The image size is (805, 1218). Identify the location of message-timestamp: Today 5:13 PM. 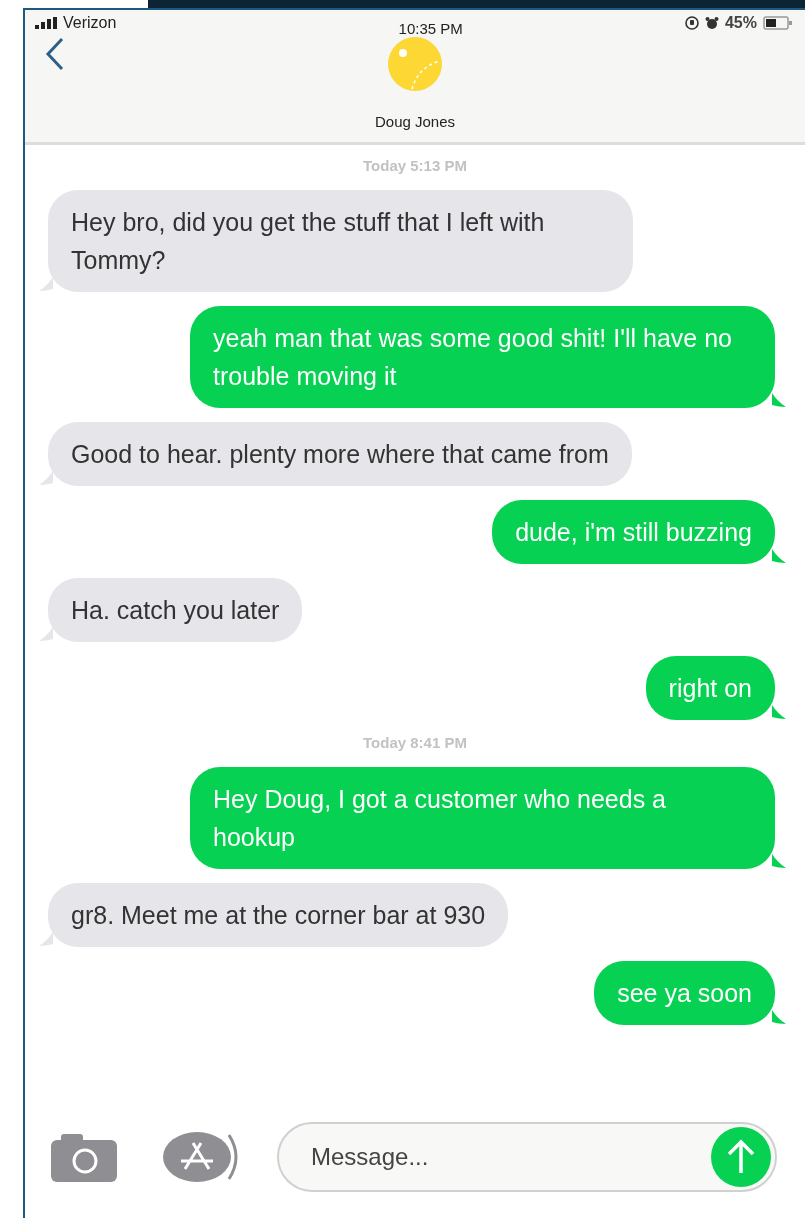
(415, 165).